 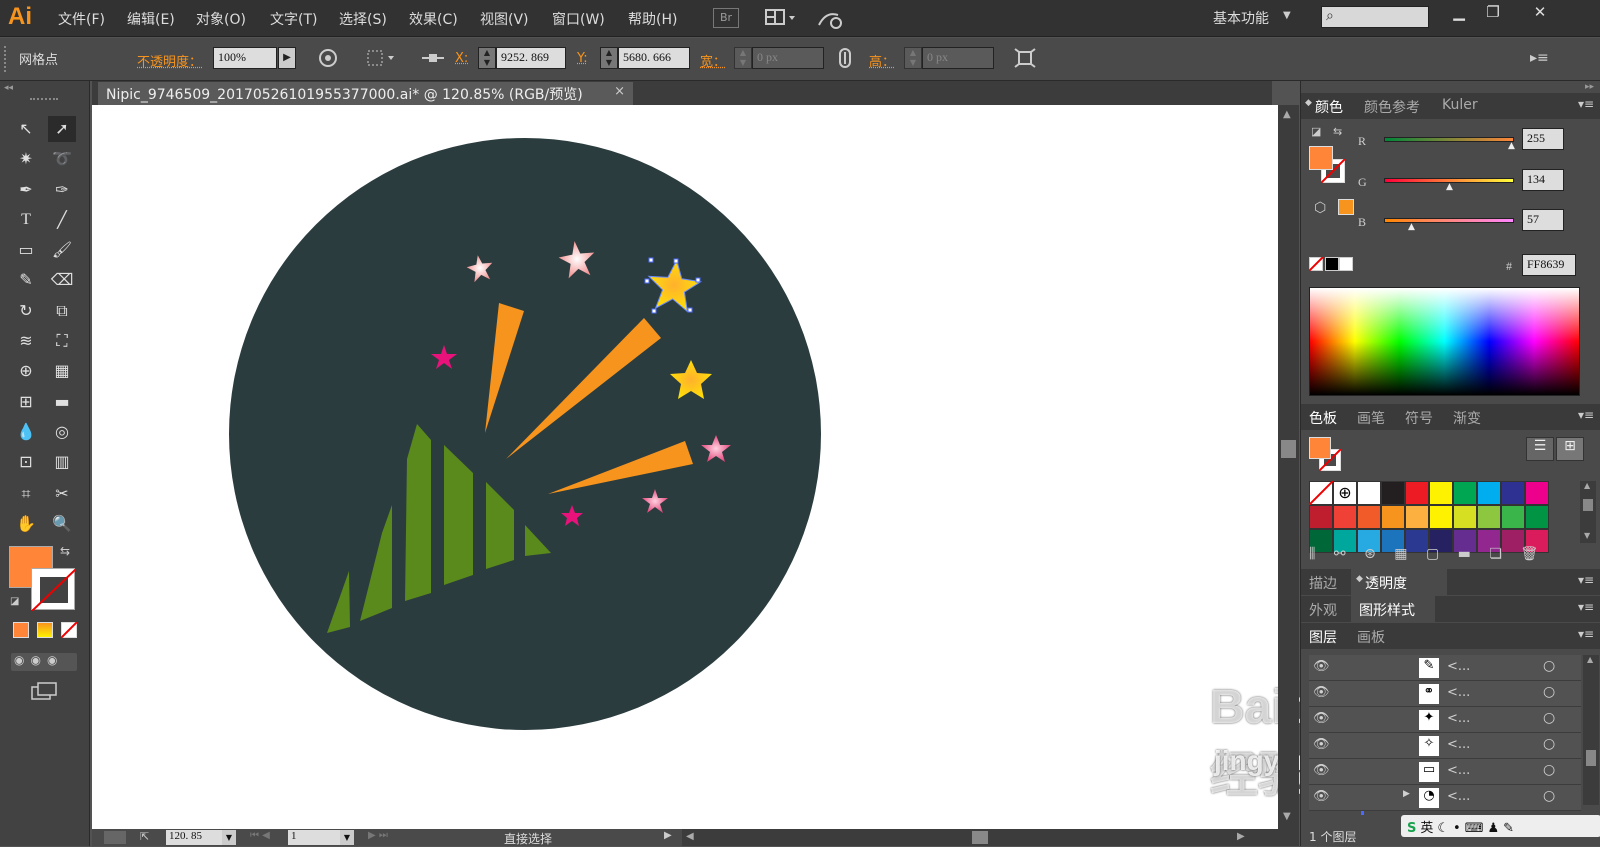 I want to click on gamut-swatch, so click(x=1346, y=207).